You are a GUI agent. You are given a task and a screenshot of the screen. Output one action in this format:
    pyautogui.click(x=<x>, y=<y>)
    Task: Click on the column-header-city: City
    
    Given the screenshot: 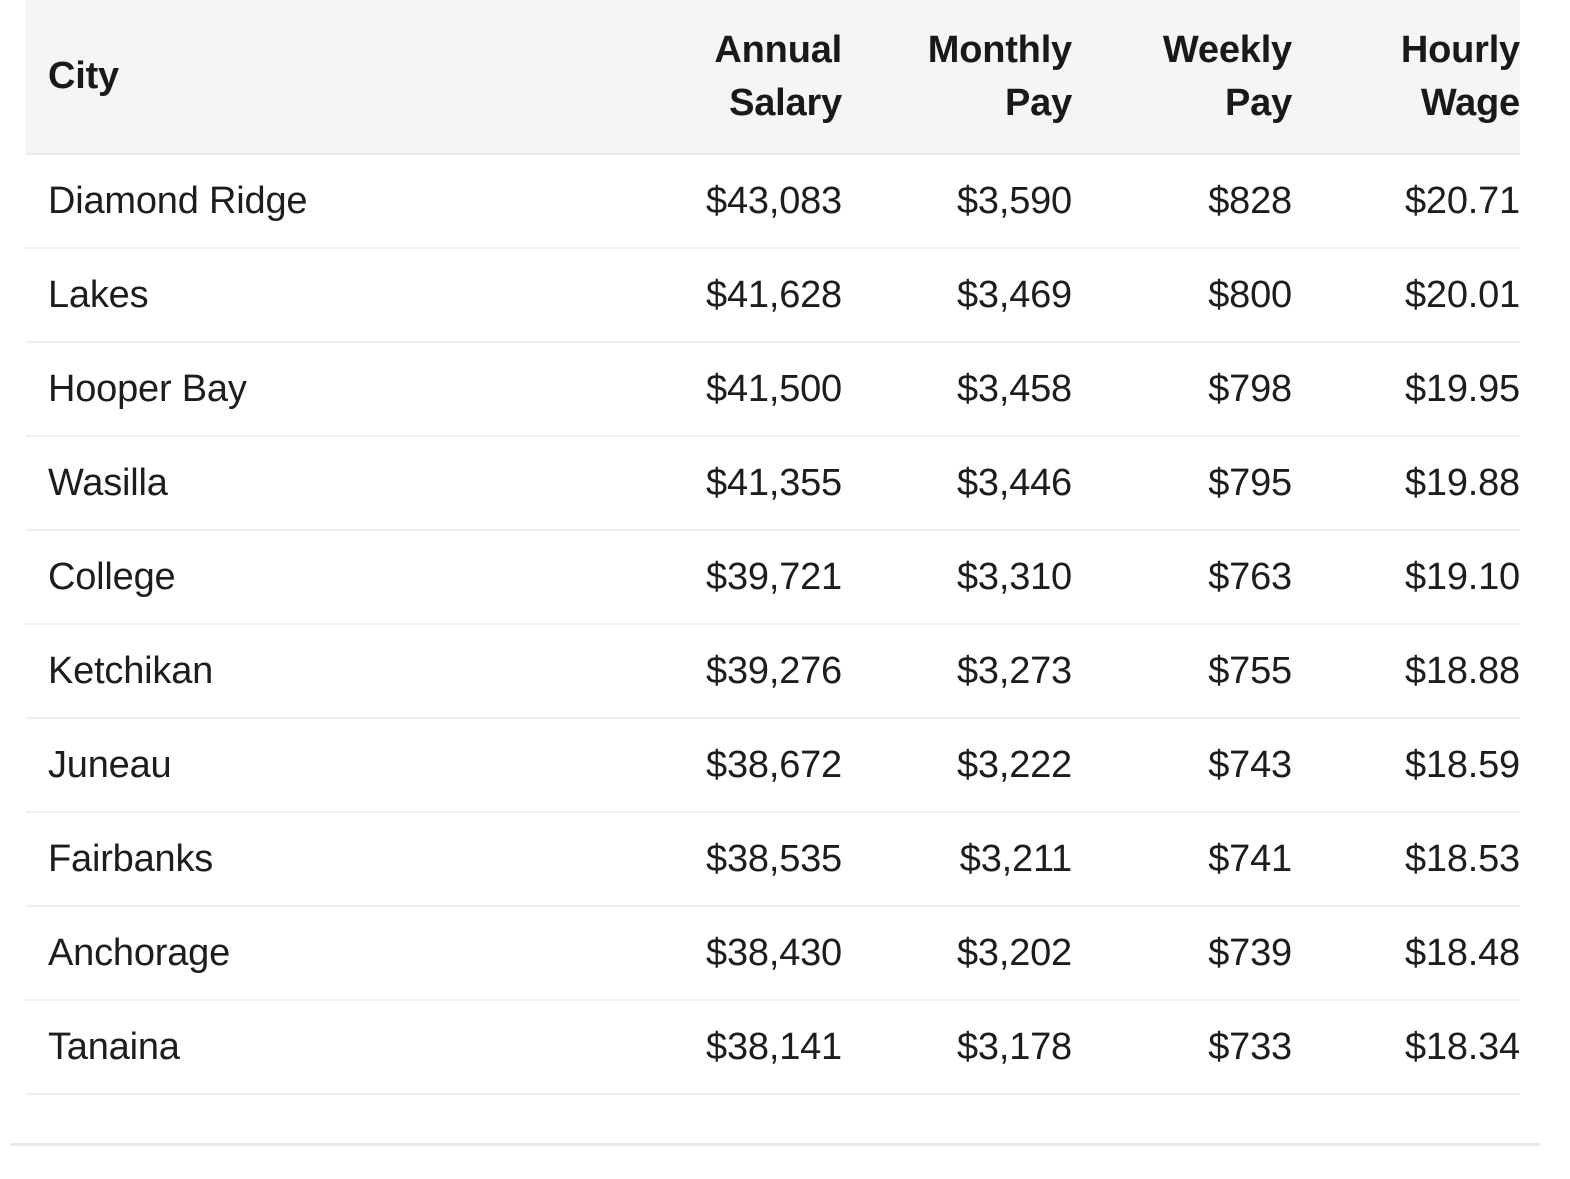 What is the action you would take?
    pyautogui.click(x=324, y=77)
    